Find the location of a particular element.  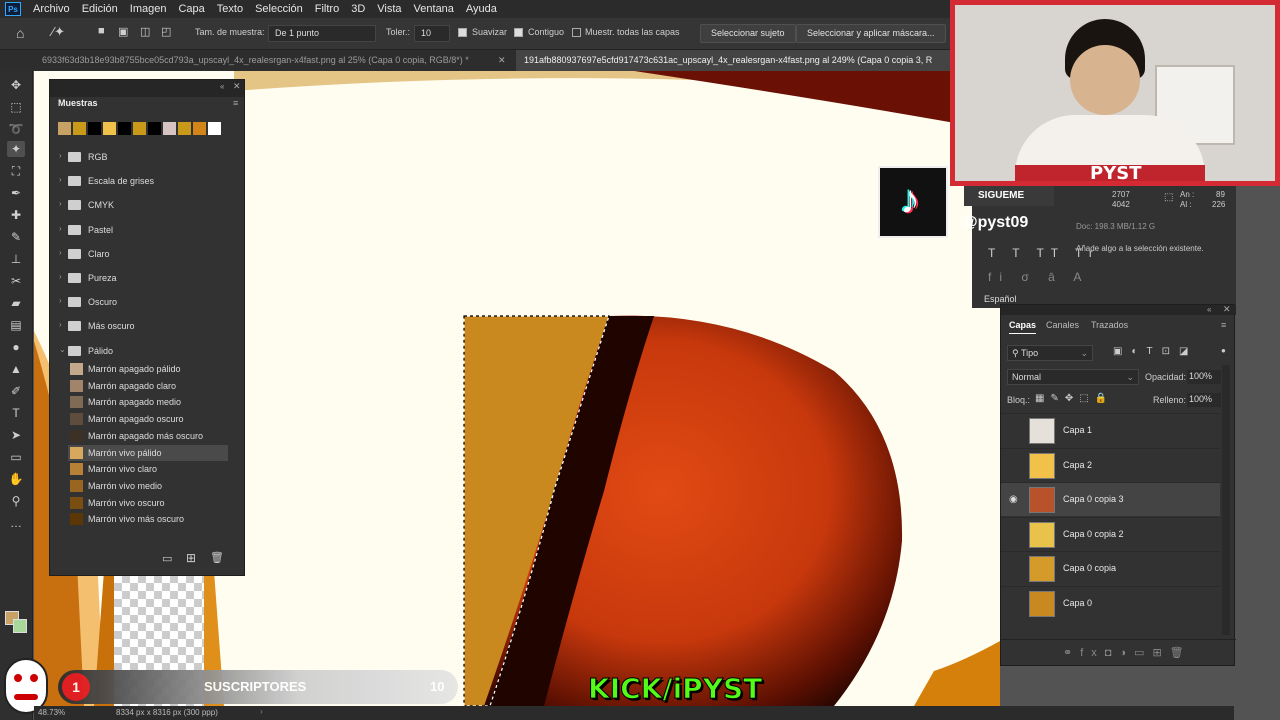

pen-tool-icon: ✐ is located at coordinates (16, 391).